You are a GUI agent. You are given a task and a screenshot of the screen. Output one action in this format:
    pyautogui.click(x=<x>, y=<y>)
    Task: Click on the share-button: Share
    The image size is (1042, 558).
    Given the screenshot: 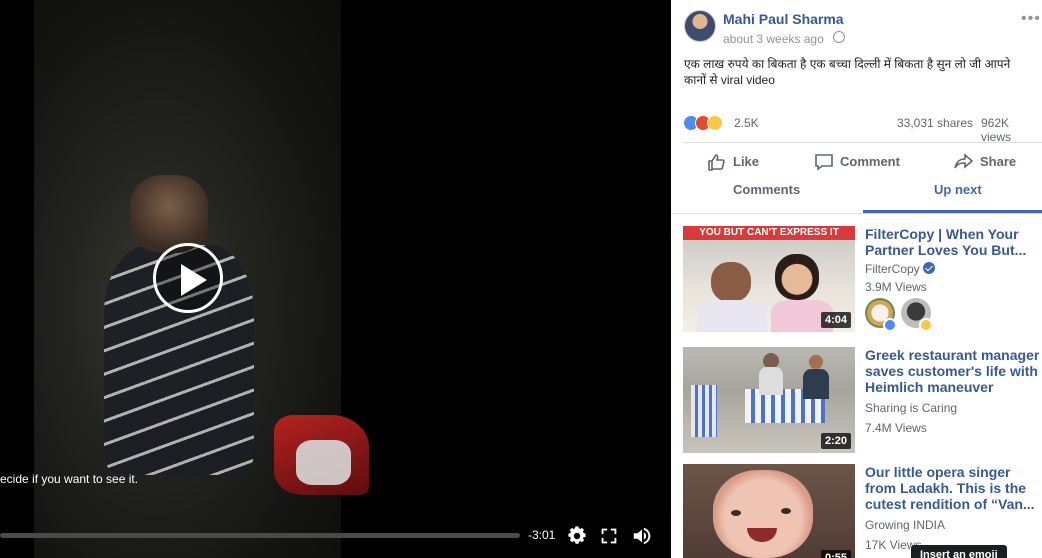 What is the action you would take?
    pyautogui.click(x=994, y=162)
    